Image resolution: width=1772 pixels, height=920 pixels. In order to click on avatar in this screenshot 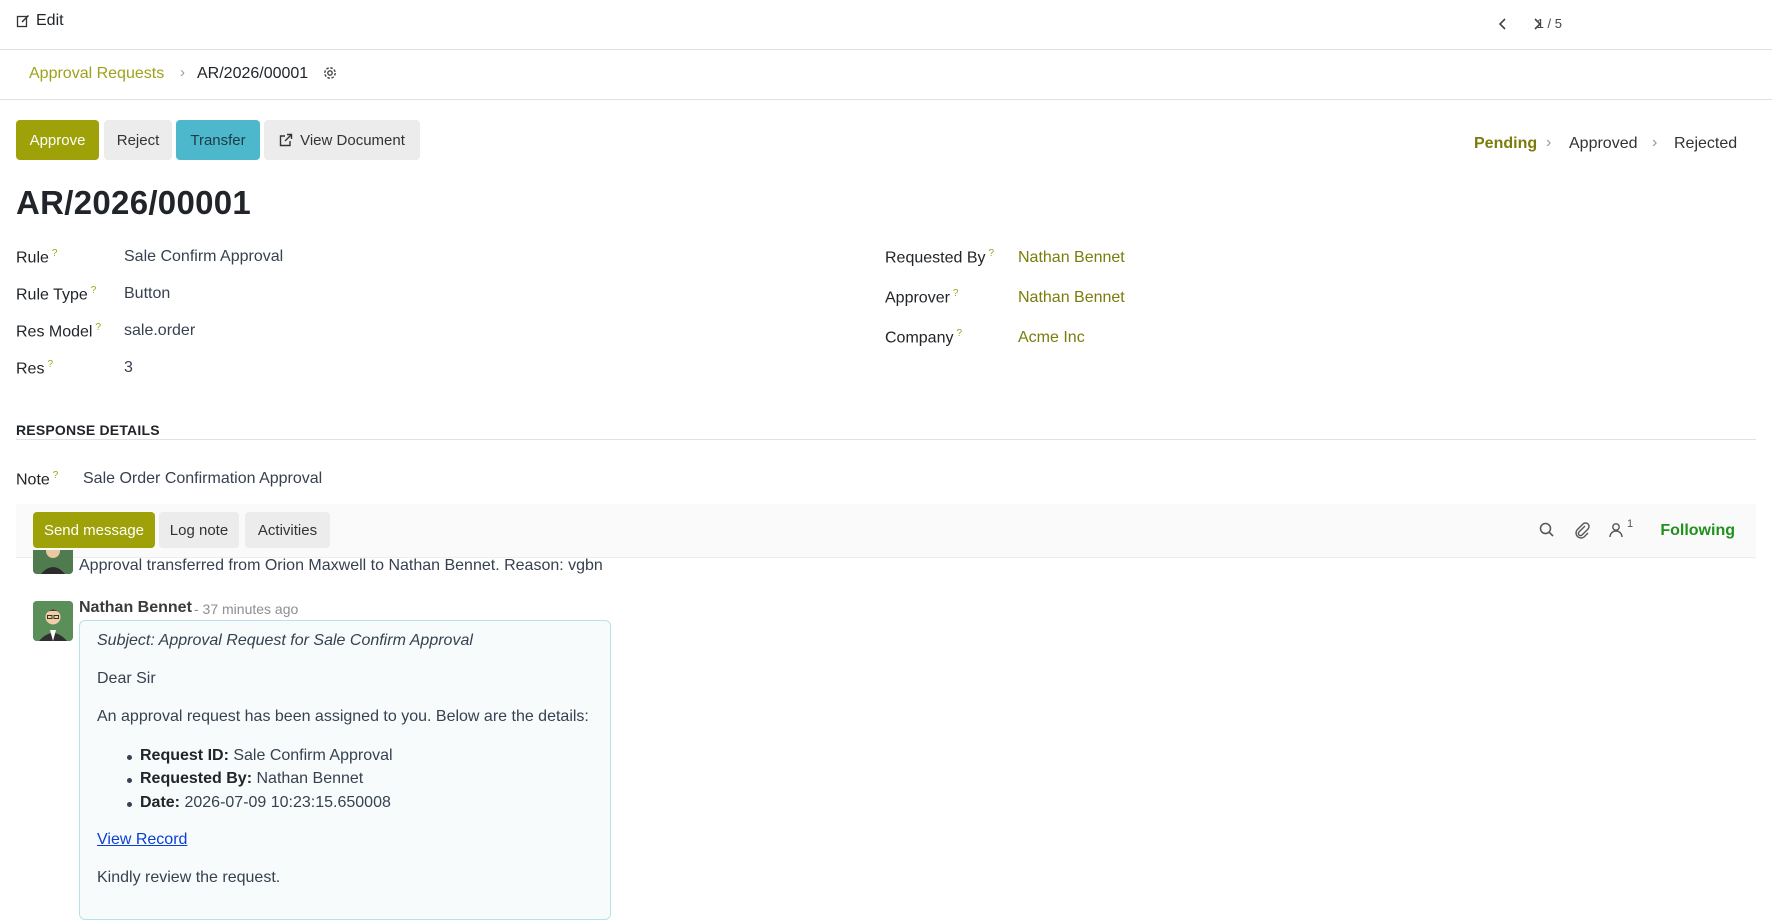, I will do `click(53, 621)`.